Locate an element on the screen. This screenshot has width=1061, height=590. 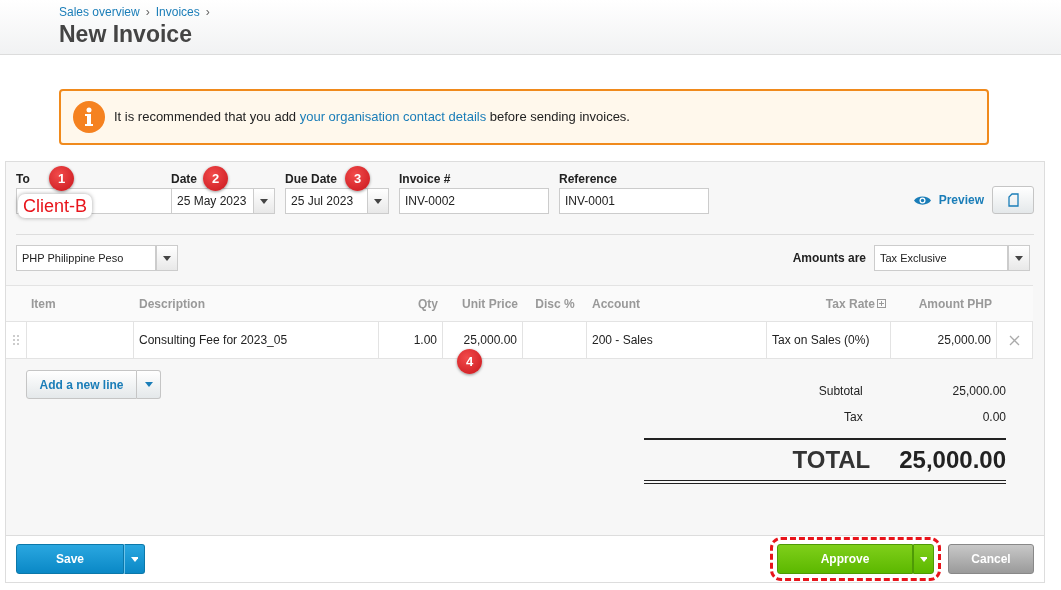
save-menu-button is located at coordinates (134, 559).